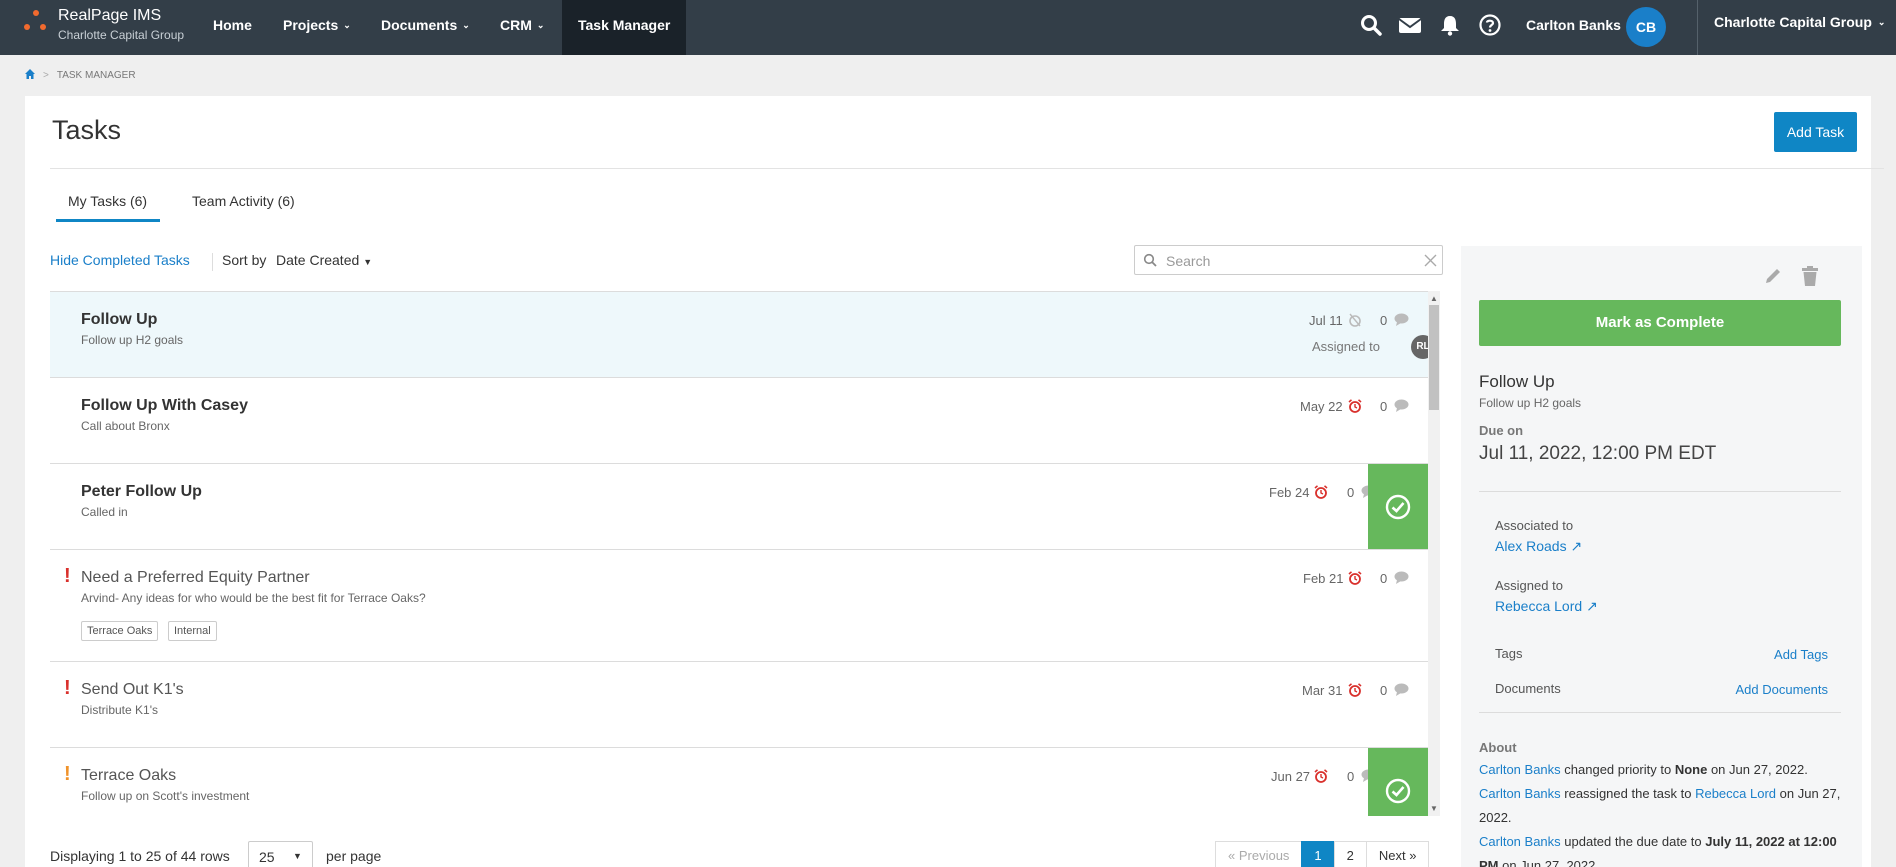 The height and width of the screenshot is (867, 1896). I want to click on add-documents-link: Add Documents, so click(1782, 689).